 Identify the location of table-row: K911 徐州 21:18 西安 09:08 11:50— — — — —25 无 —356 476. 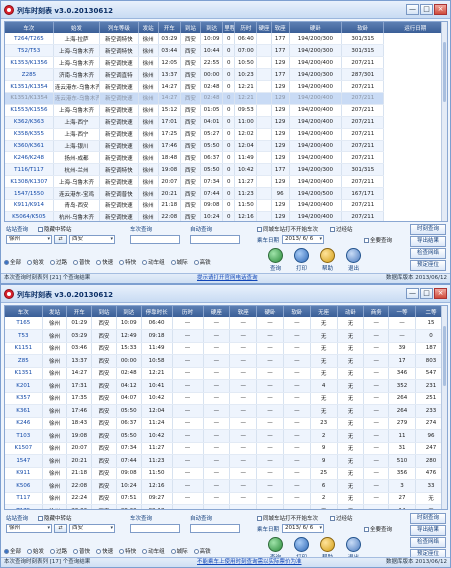
(226, 473).